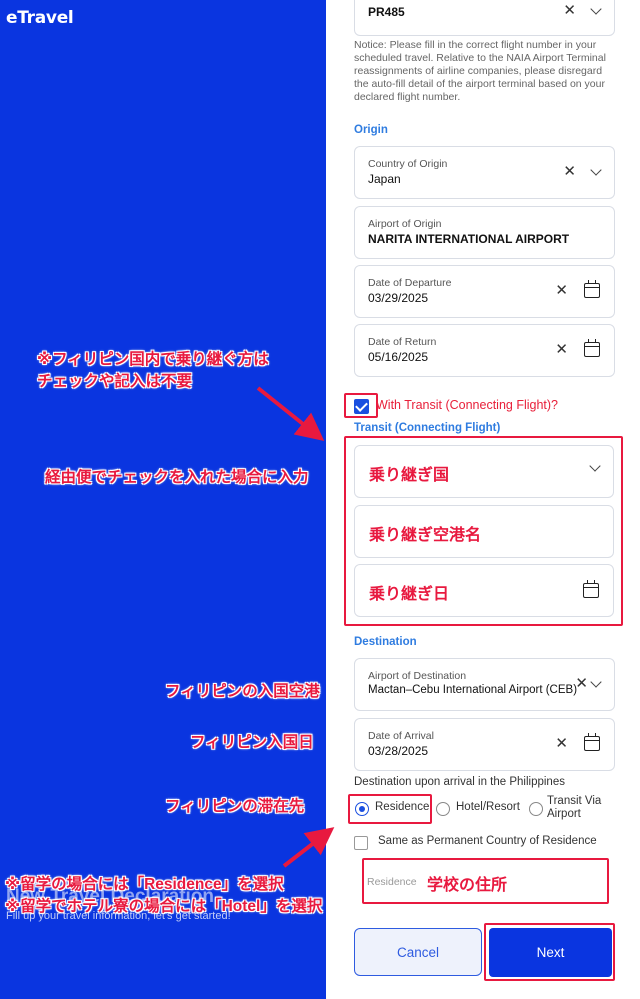 The width and height of the screenshot is (640, 999). What do you see at coordinates (574, 807) in the screenshot?
I see `transit-via-airport-radio-label: Transit Via Airport` at bounding box center [574, 807].